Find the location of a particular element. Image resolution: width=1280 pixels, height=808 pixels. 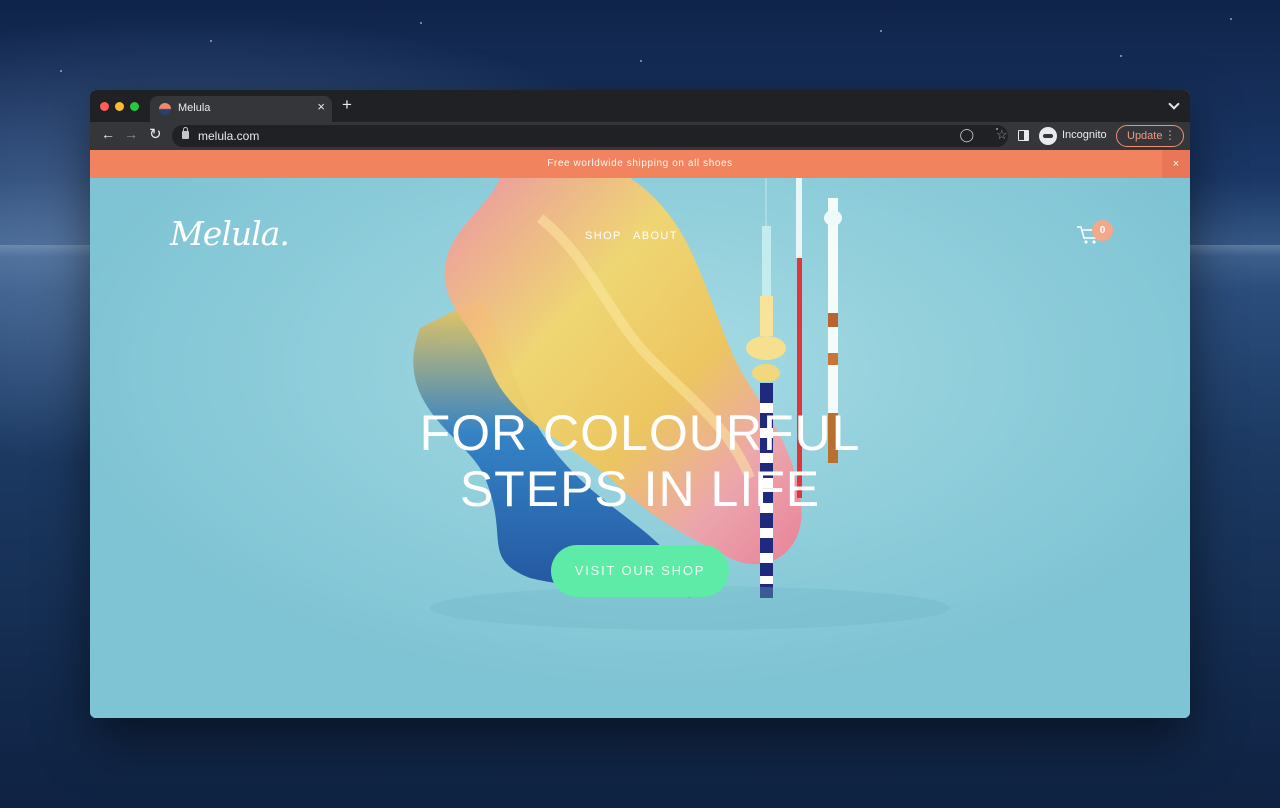

tab-title: Melula is located at coordinates (194, 108).